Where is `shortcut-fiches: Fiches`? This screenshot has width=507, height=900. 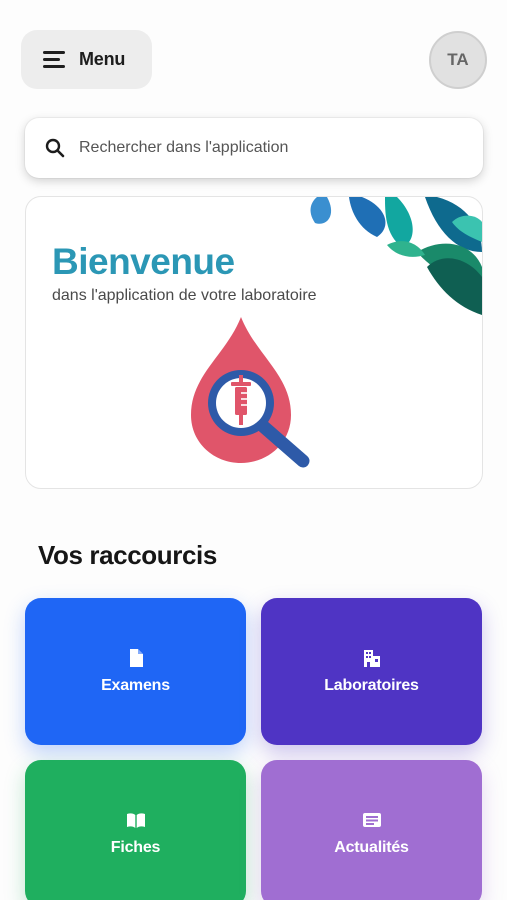
shortcut-fiches: Fiches is located at coordinates (135, 830).